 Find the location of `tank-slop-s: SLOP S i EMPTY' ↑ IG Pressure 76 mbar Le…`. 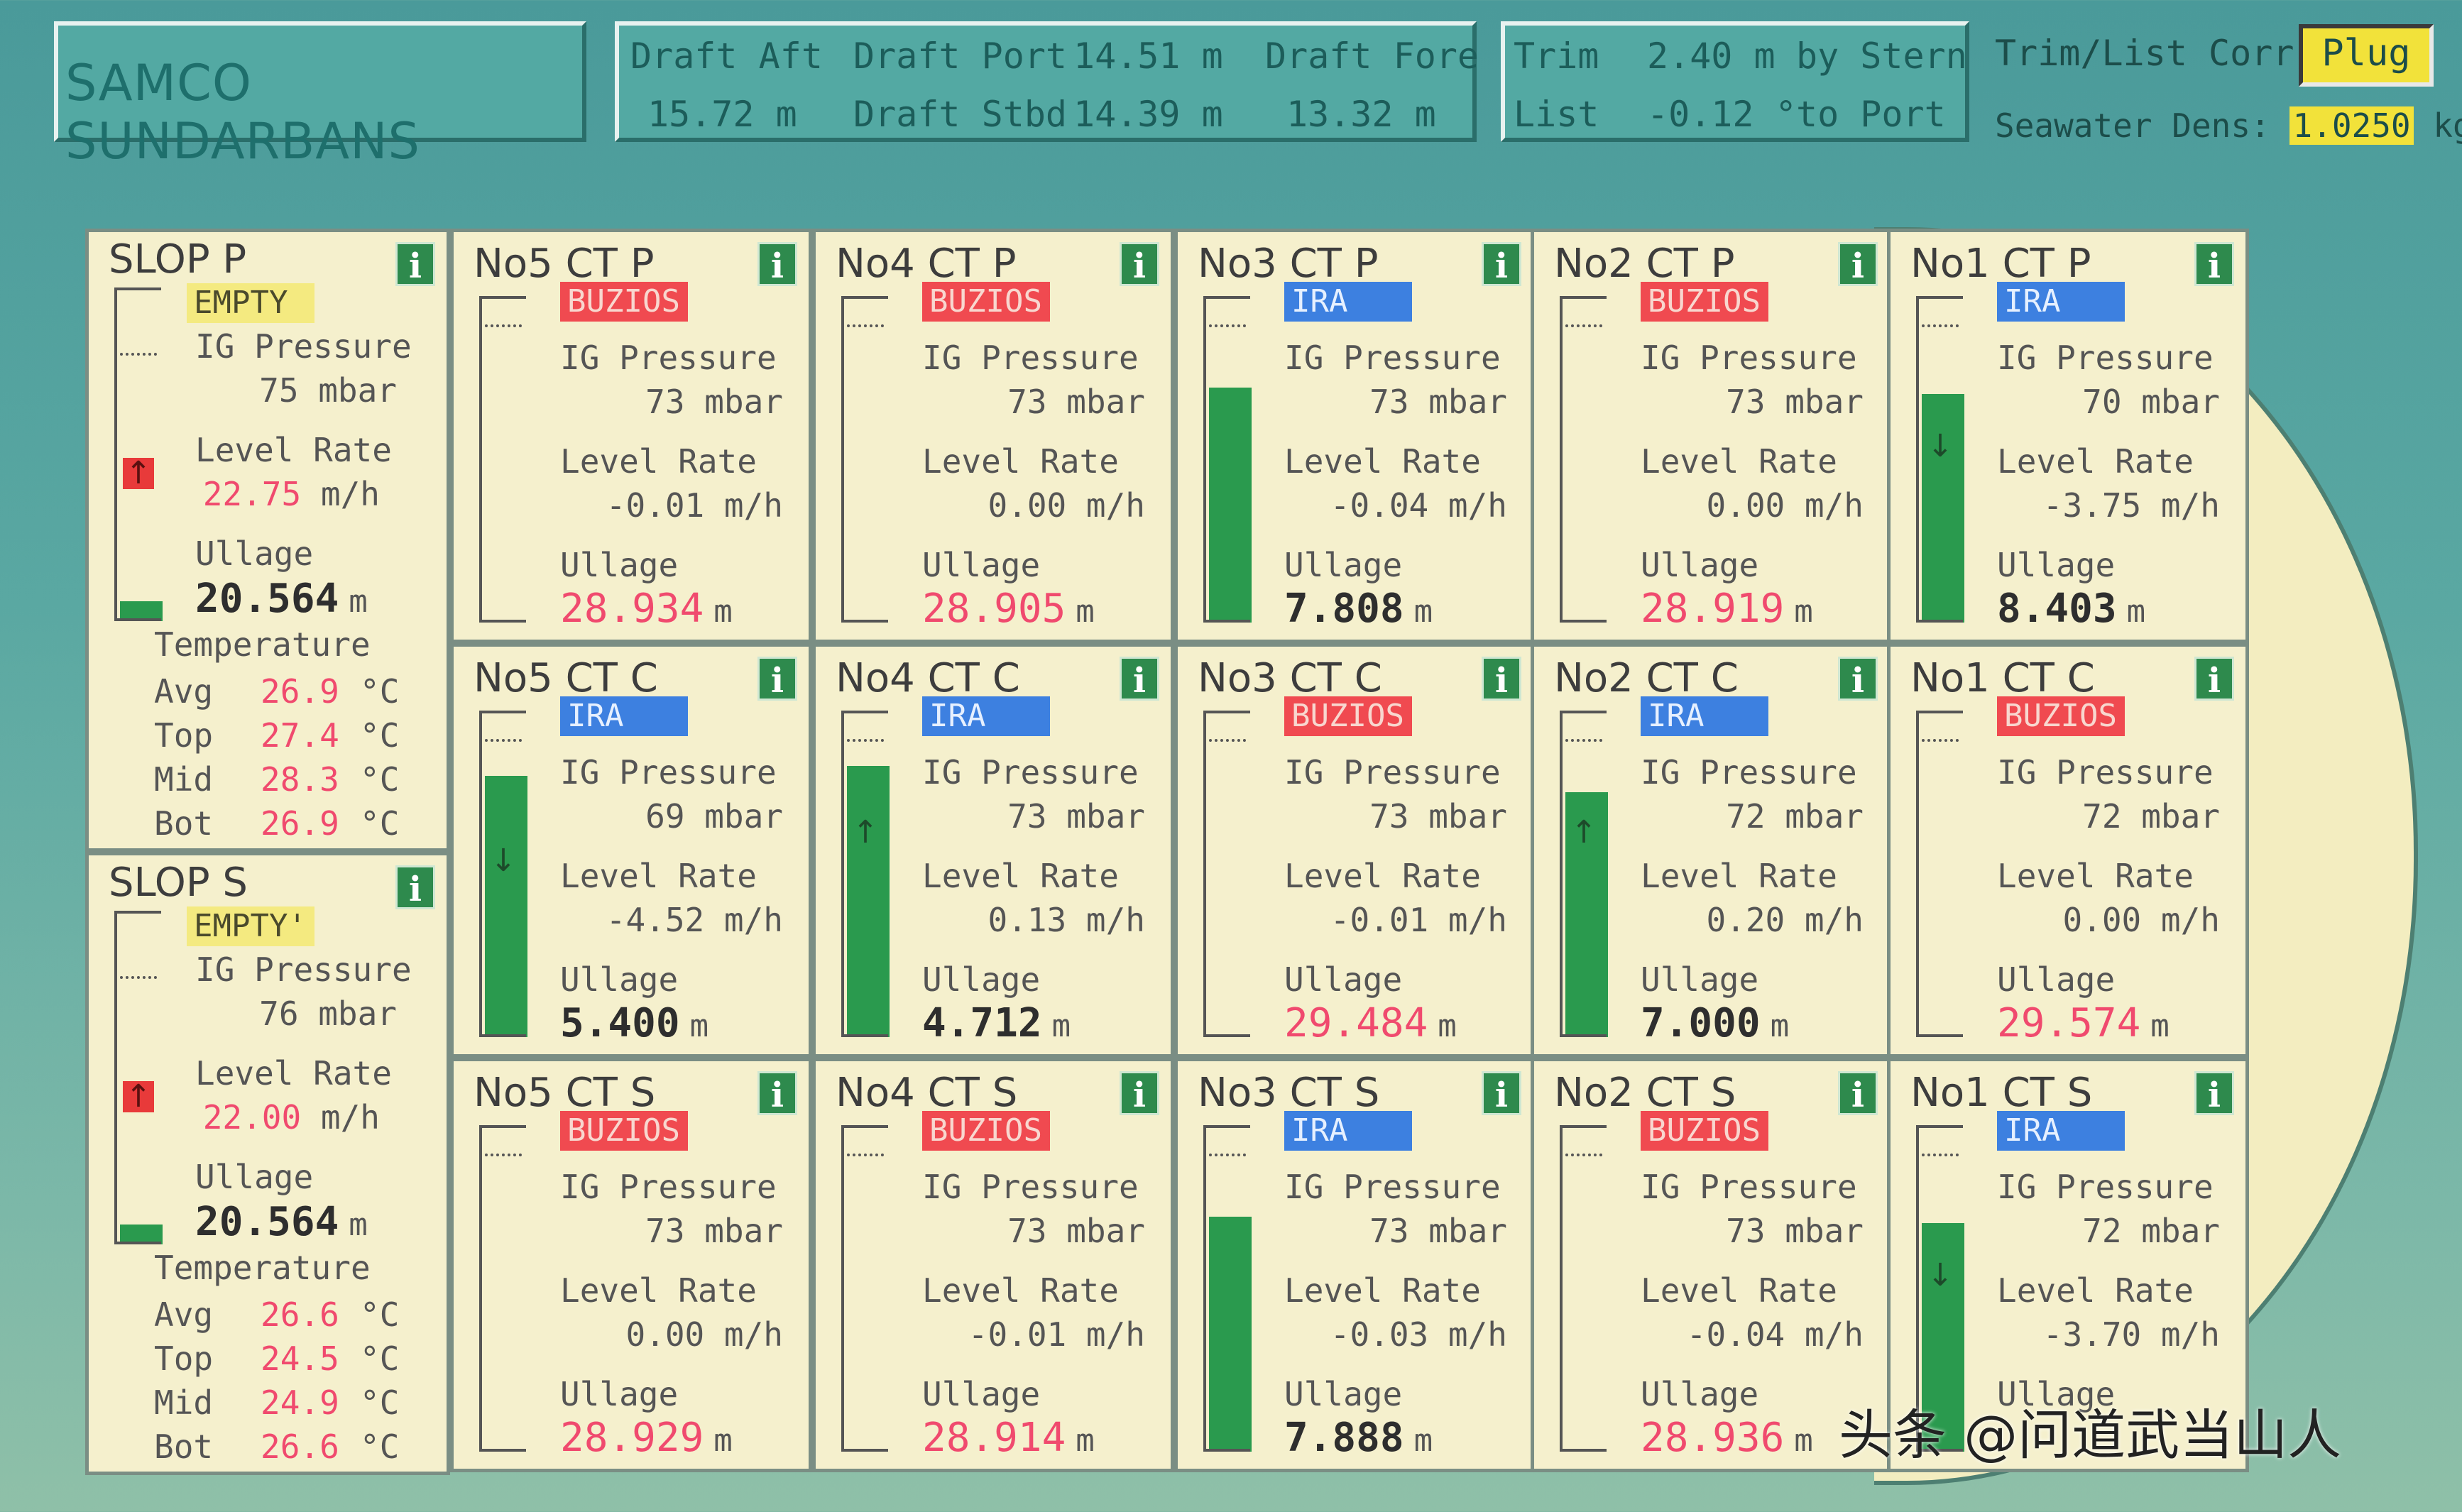

tank-slop-s: SLOP S i EMPTY' ↑ IG Pressure 76 mbar Le… is located at coordinates (267, 1164).